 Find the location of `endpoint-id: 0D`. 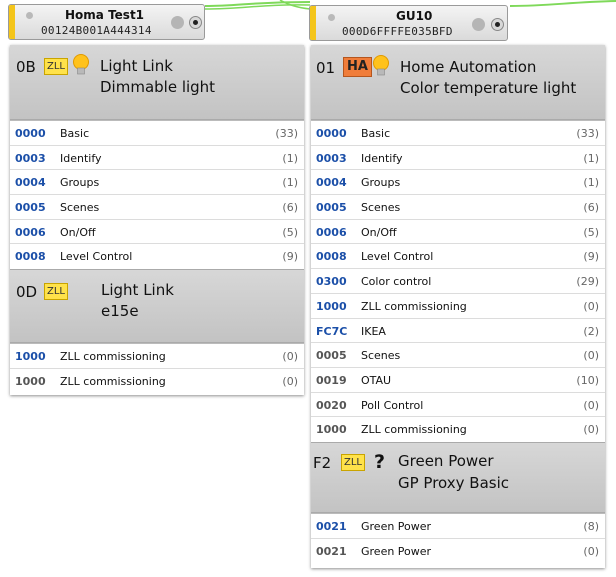

endpoint-id: 0D is located at coordinates (27, 292).